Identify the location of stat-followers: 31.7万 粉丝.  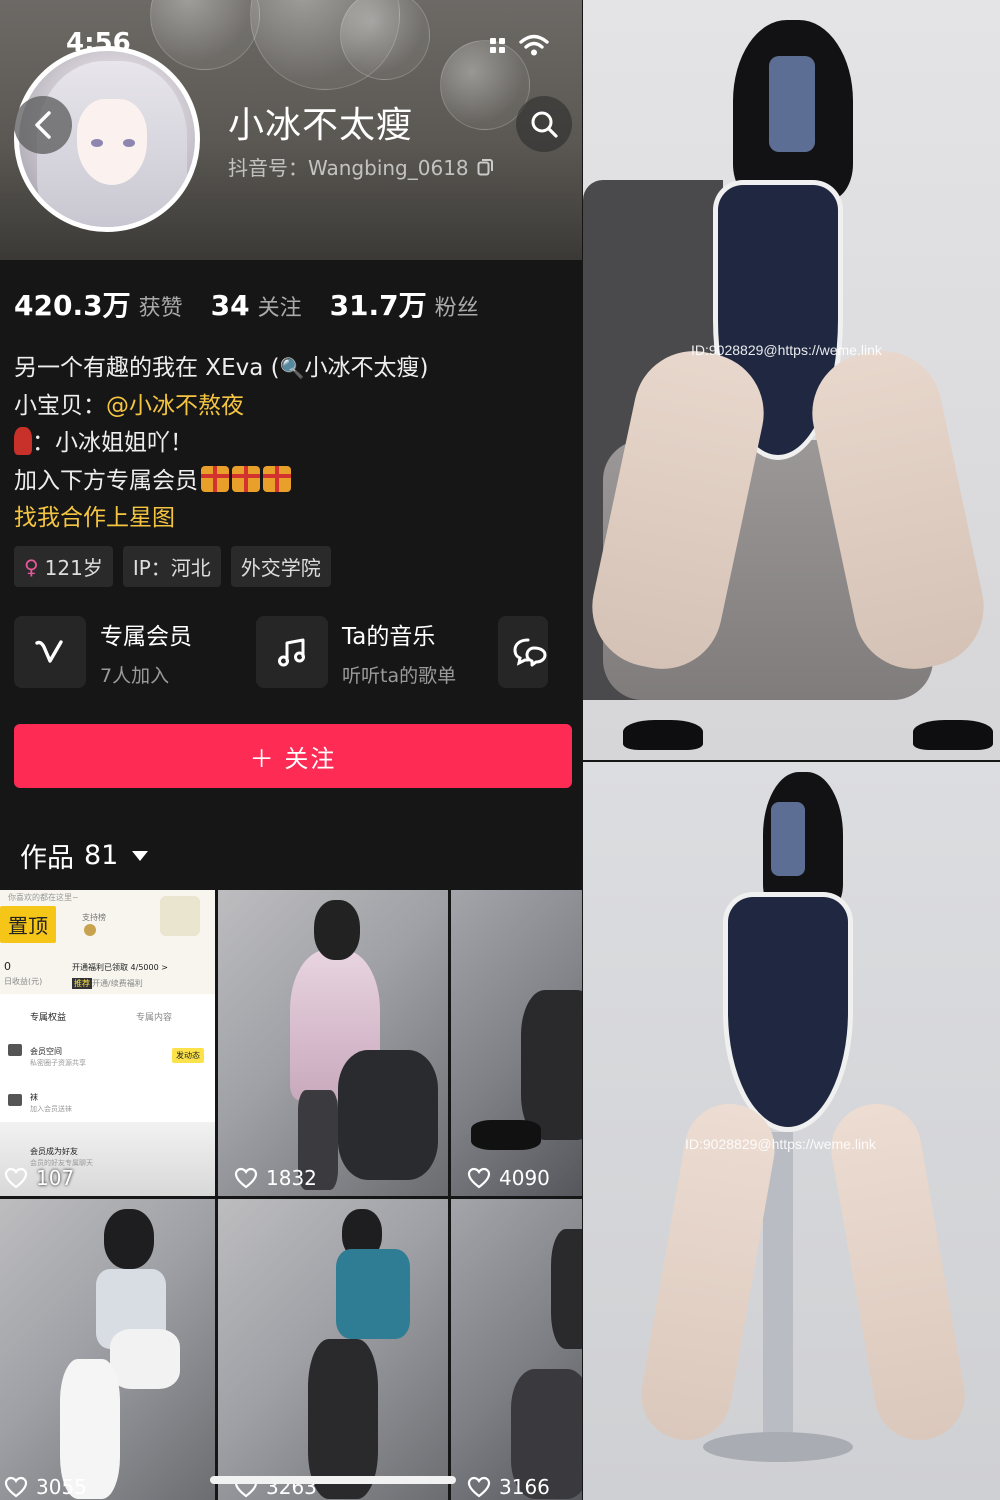
(404, 304).